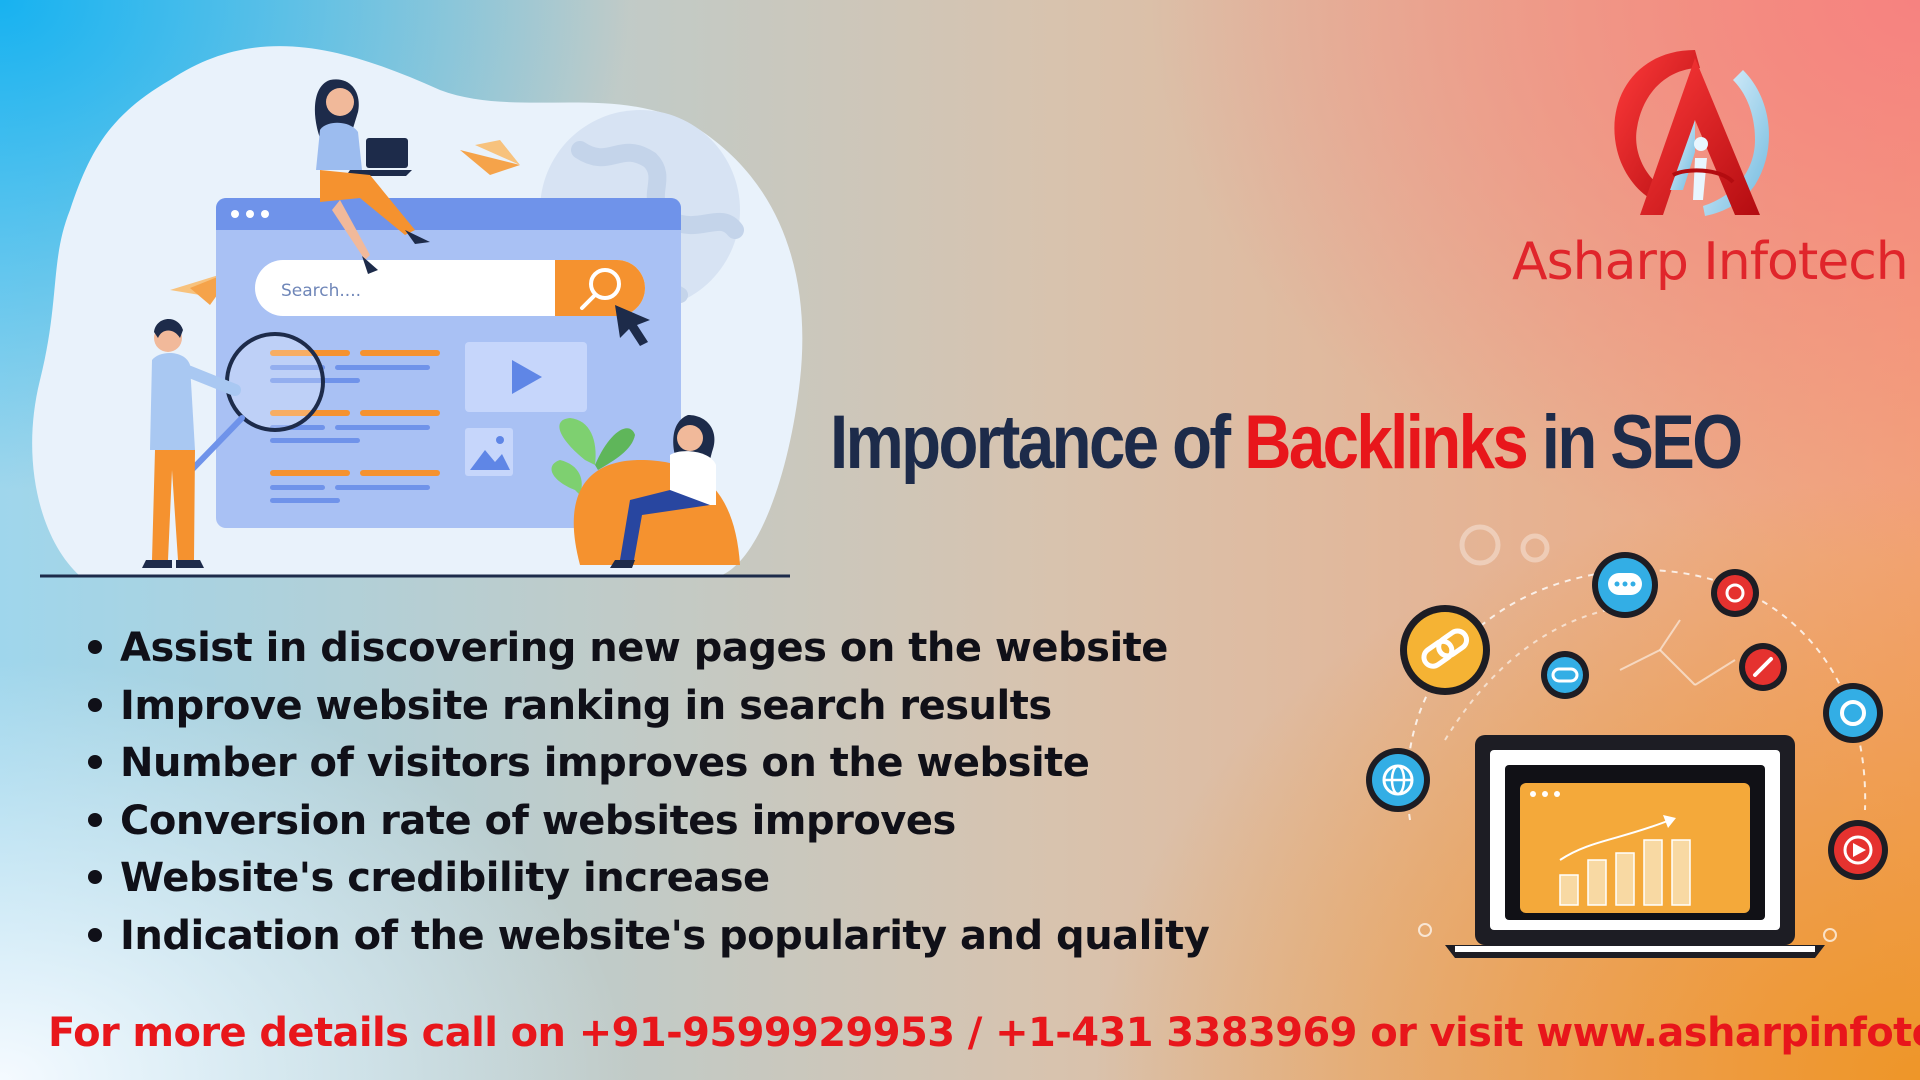  What do you see at coordinates (645, 879) in the screenshot?
I see `list-item: Website's credibility increase` at bounding box center [645, 879].